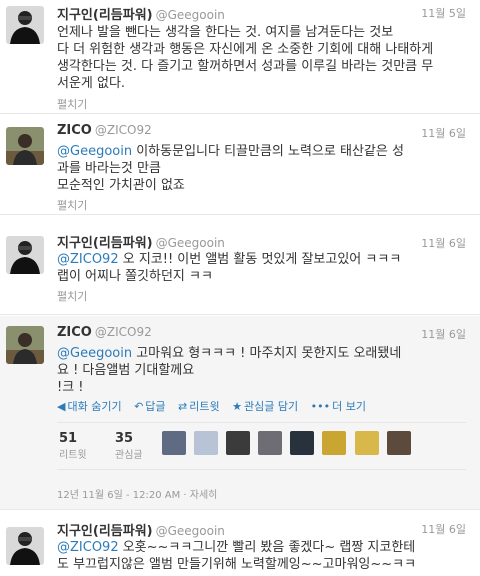 The width and height of the screenshot is (480, 576). I want to click on reply-icon: ◀, so click(61, 406).